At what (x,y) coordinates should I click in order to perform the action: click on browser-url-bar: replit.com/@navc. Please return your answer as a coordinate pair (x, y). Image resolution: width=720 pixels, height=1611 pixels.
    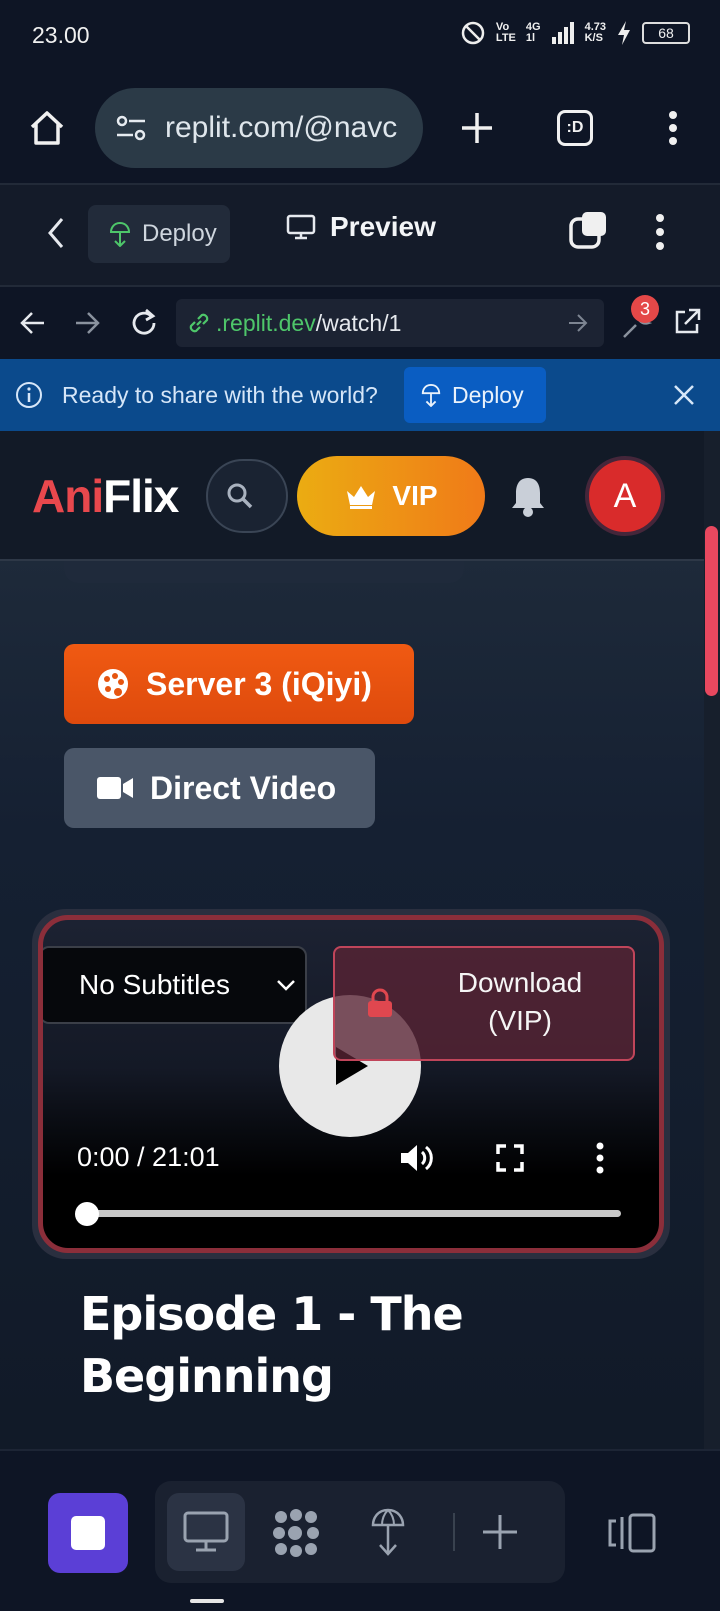
    Looking at the image, I should click on (259, 128).